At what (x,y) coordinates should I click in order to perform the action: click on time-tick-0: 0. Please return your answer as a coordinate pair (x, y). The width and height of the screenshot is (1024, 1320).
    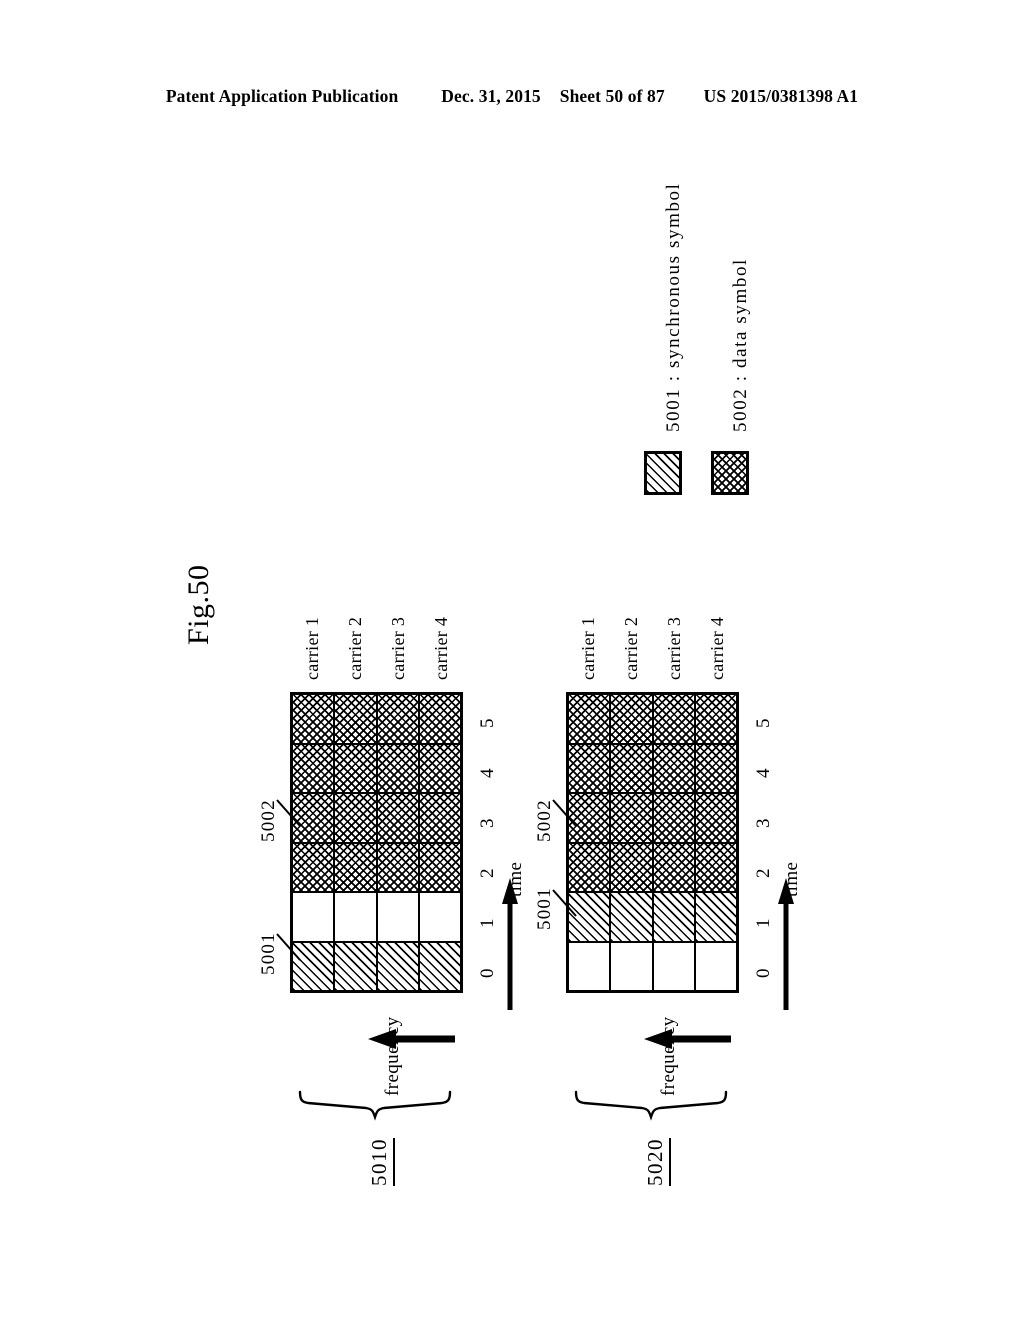
    Looking at the image, I should click on (487, 973).